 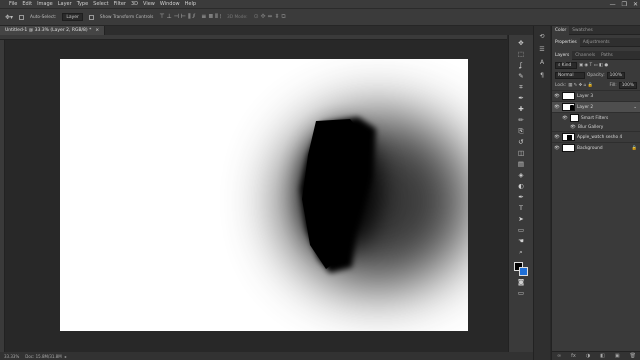 I want to click on color-panel-tabs: Color Swatches, so click(x=596, y=30).